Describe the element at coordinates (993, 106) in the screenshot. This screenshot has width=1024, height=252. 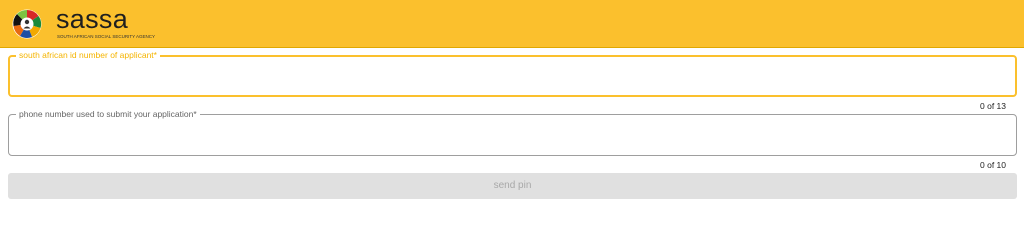
I see `id-number-counter: 0 of 13` at that location.